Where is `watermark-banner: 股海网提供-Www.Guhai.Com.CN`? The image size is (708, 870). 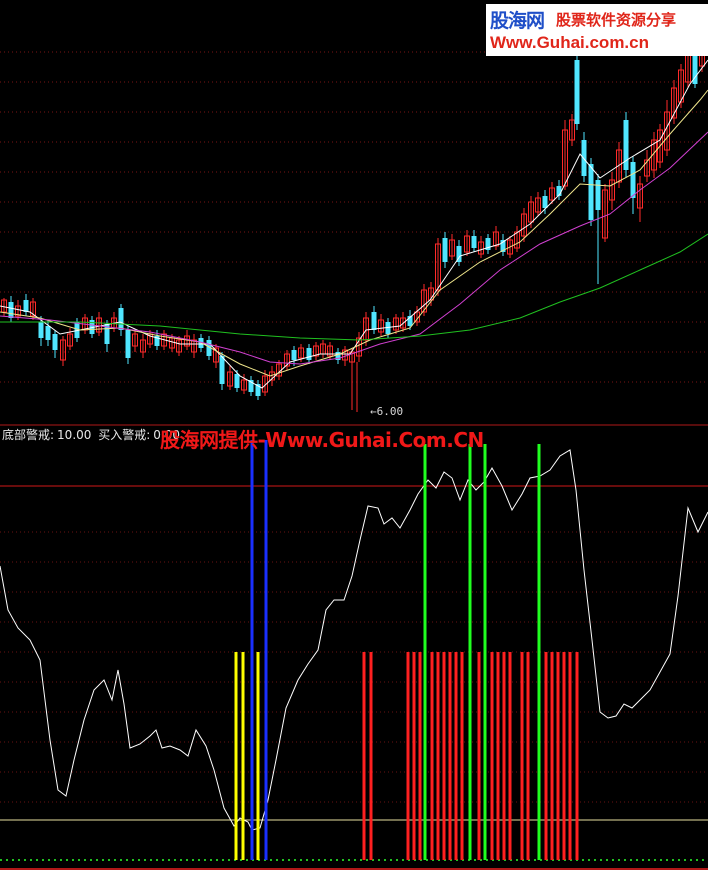
watermark-banner: 股海网提供-Www.Guhai.Com.CN is located at coordinates (322, 440).